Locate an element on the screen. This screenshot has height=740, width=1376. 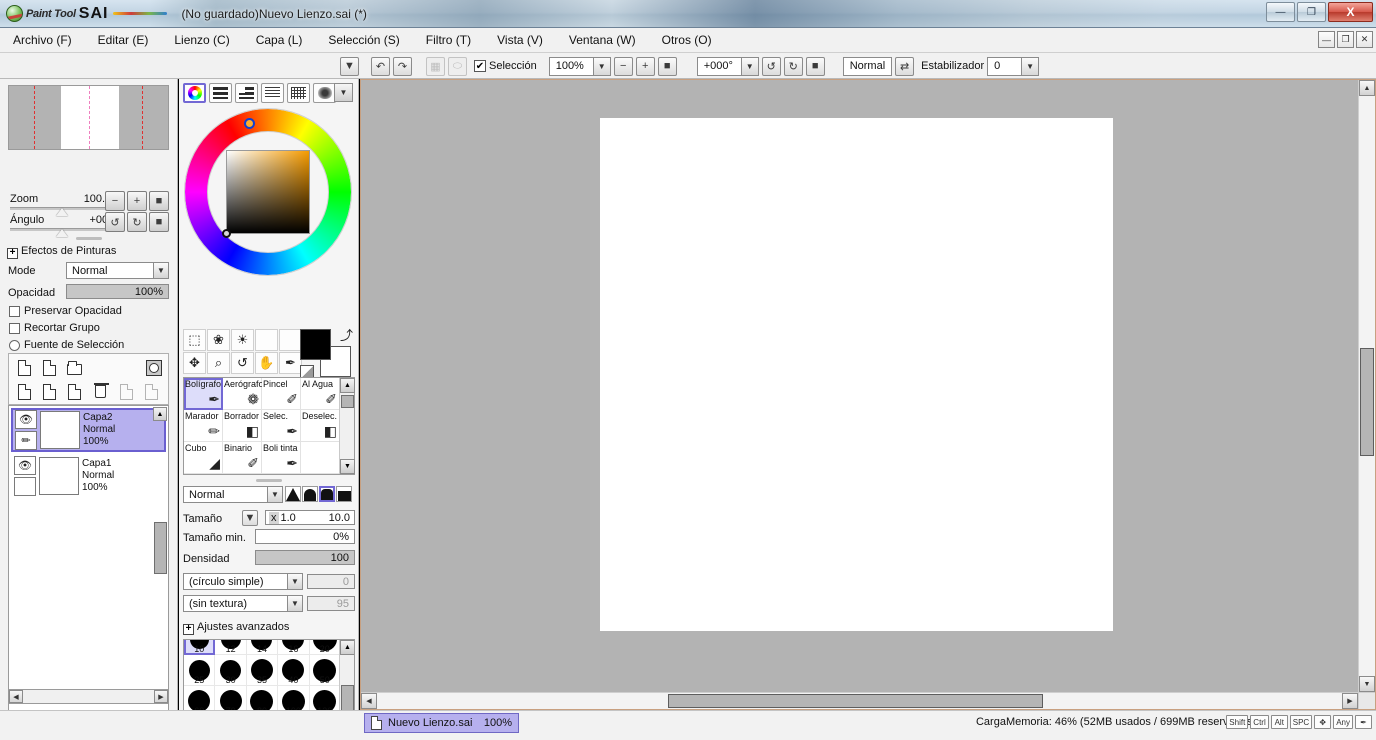
color-panel-menu-button: ▼ is located at coordinates (343, 92).